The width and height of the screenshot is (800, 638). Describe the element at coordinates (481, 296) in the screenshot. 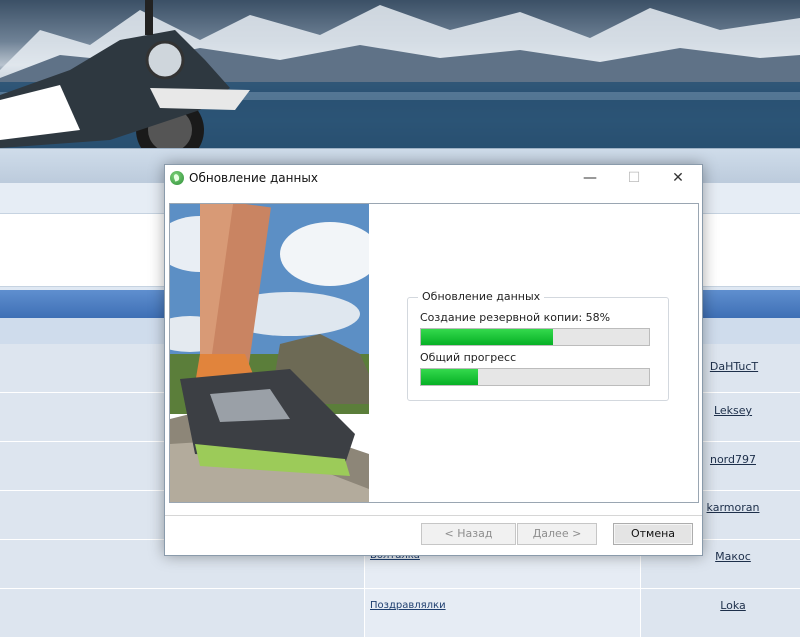

I see `group-title: Обновление данных` at that location.